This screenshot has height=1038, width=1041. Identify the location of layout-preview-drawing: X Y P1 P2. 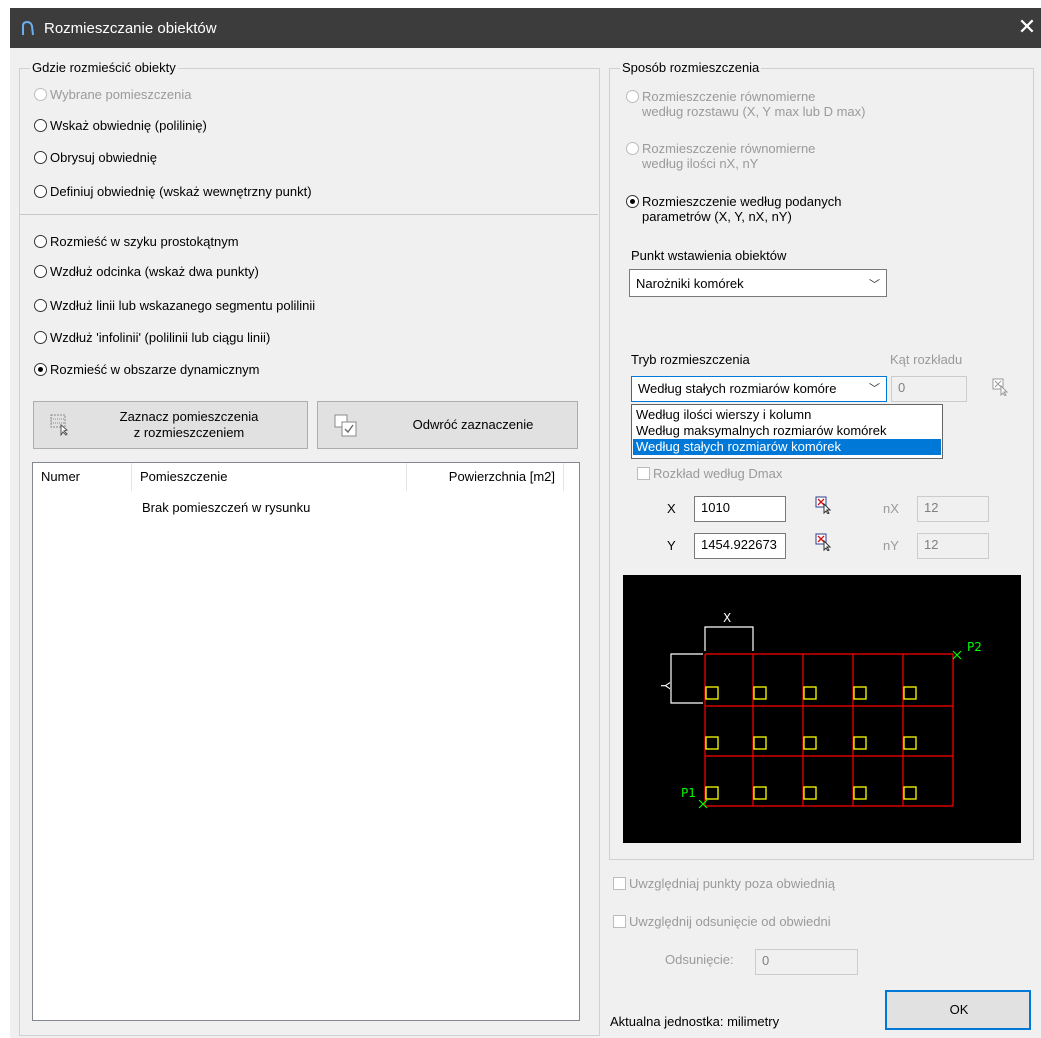
(820, 710).